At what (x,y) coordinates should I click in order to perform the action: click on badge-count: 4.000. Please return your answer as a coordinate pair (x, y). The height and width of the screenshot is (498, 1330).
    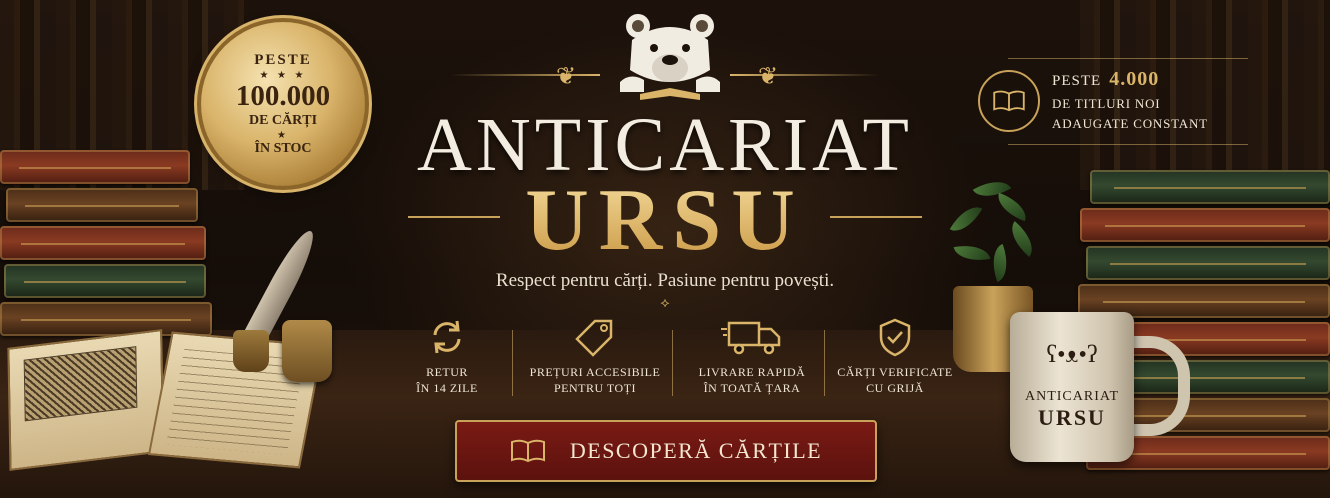
    Looking at the image, I should click on (1134, 79).